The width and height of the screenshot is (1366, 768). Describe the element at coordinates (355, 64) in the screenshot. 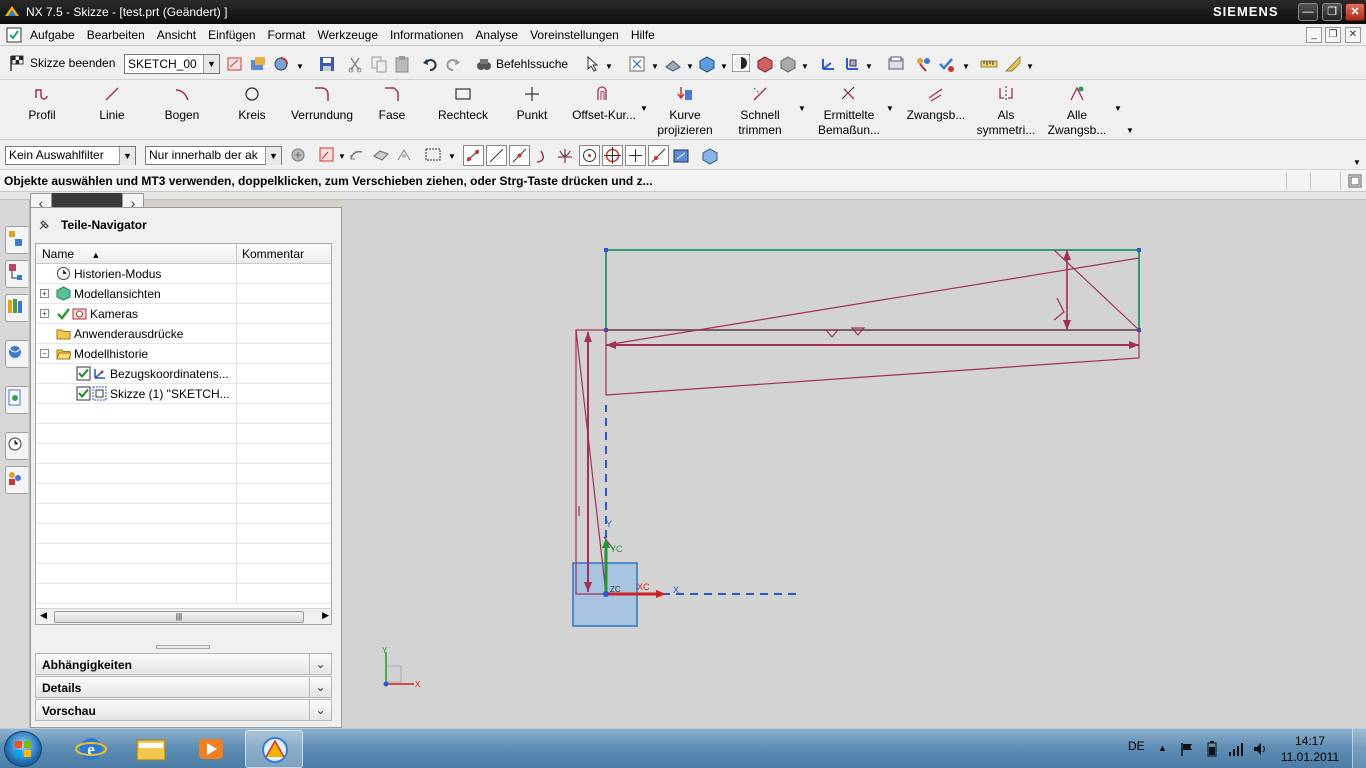

I see `cut-icon` at that location.